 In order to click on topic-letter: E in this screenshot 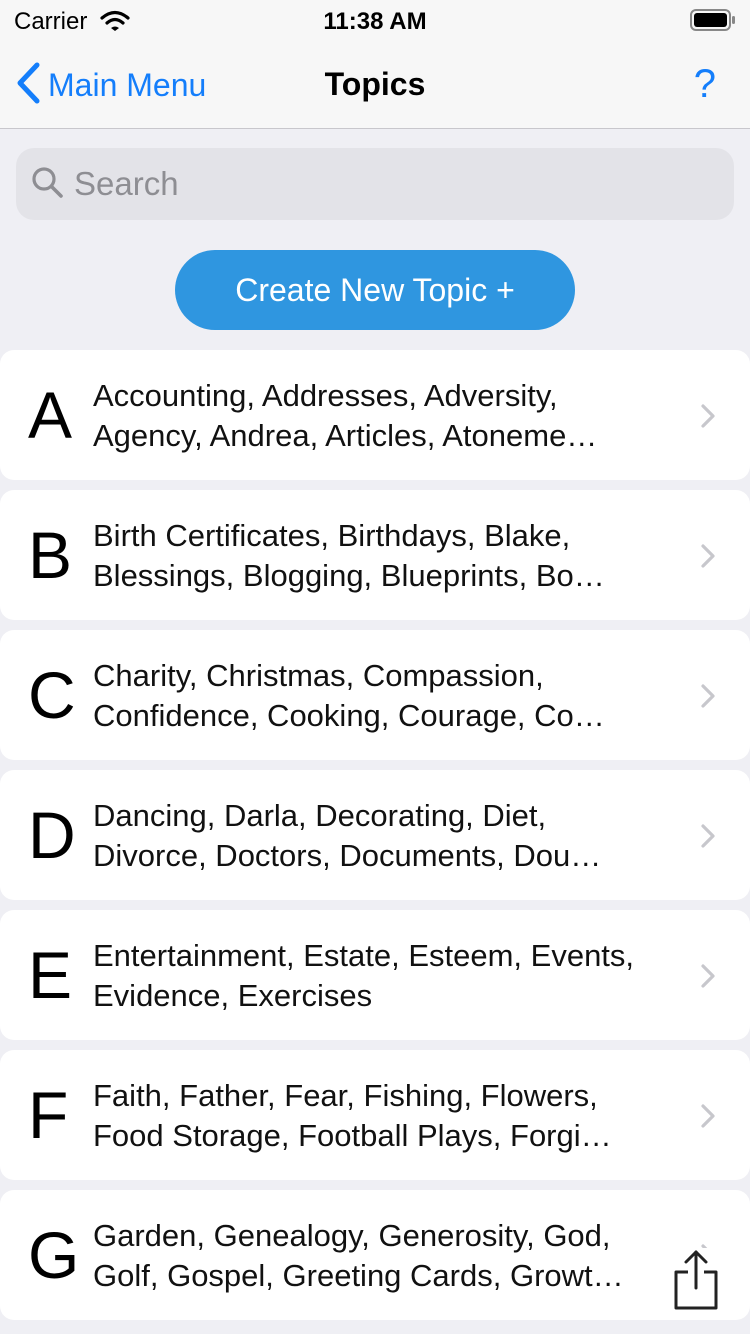, I will do `click(50, 975)`.